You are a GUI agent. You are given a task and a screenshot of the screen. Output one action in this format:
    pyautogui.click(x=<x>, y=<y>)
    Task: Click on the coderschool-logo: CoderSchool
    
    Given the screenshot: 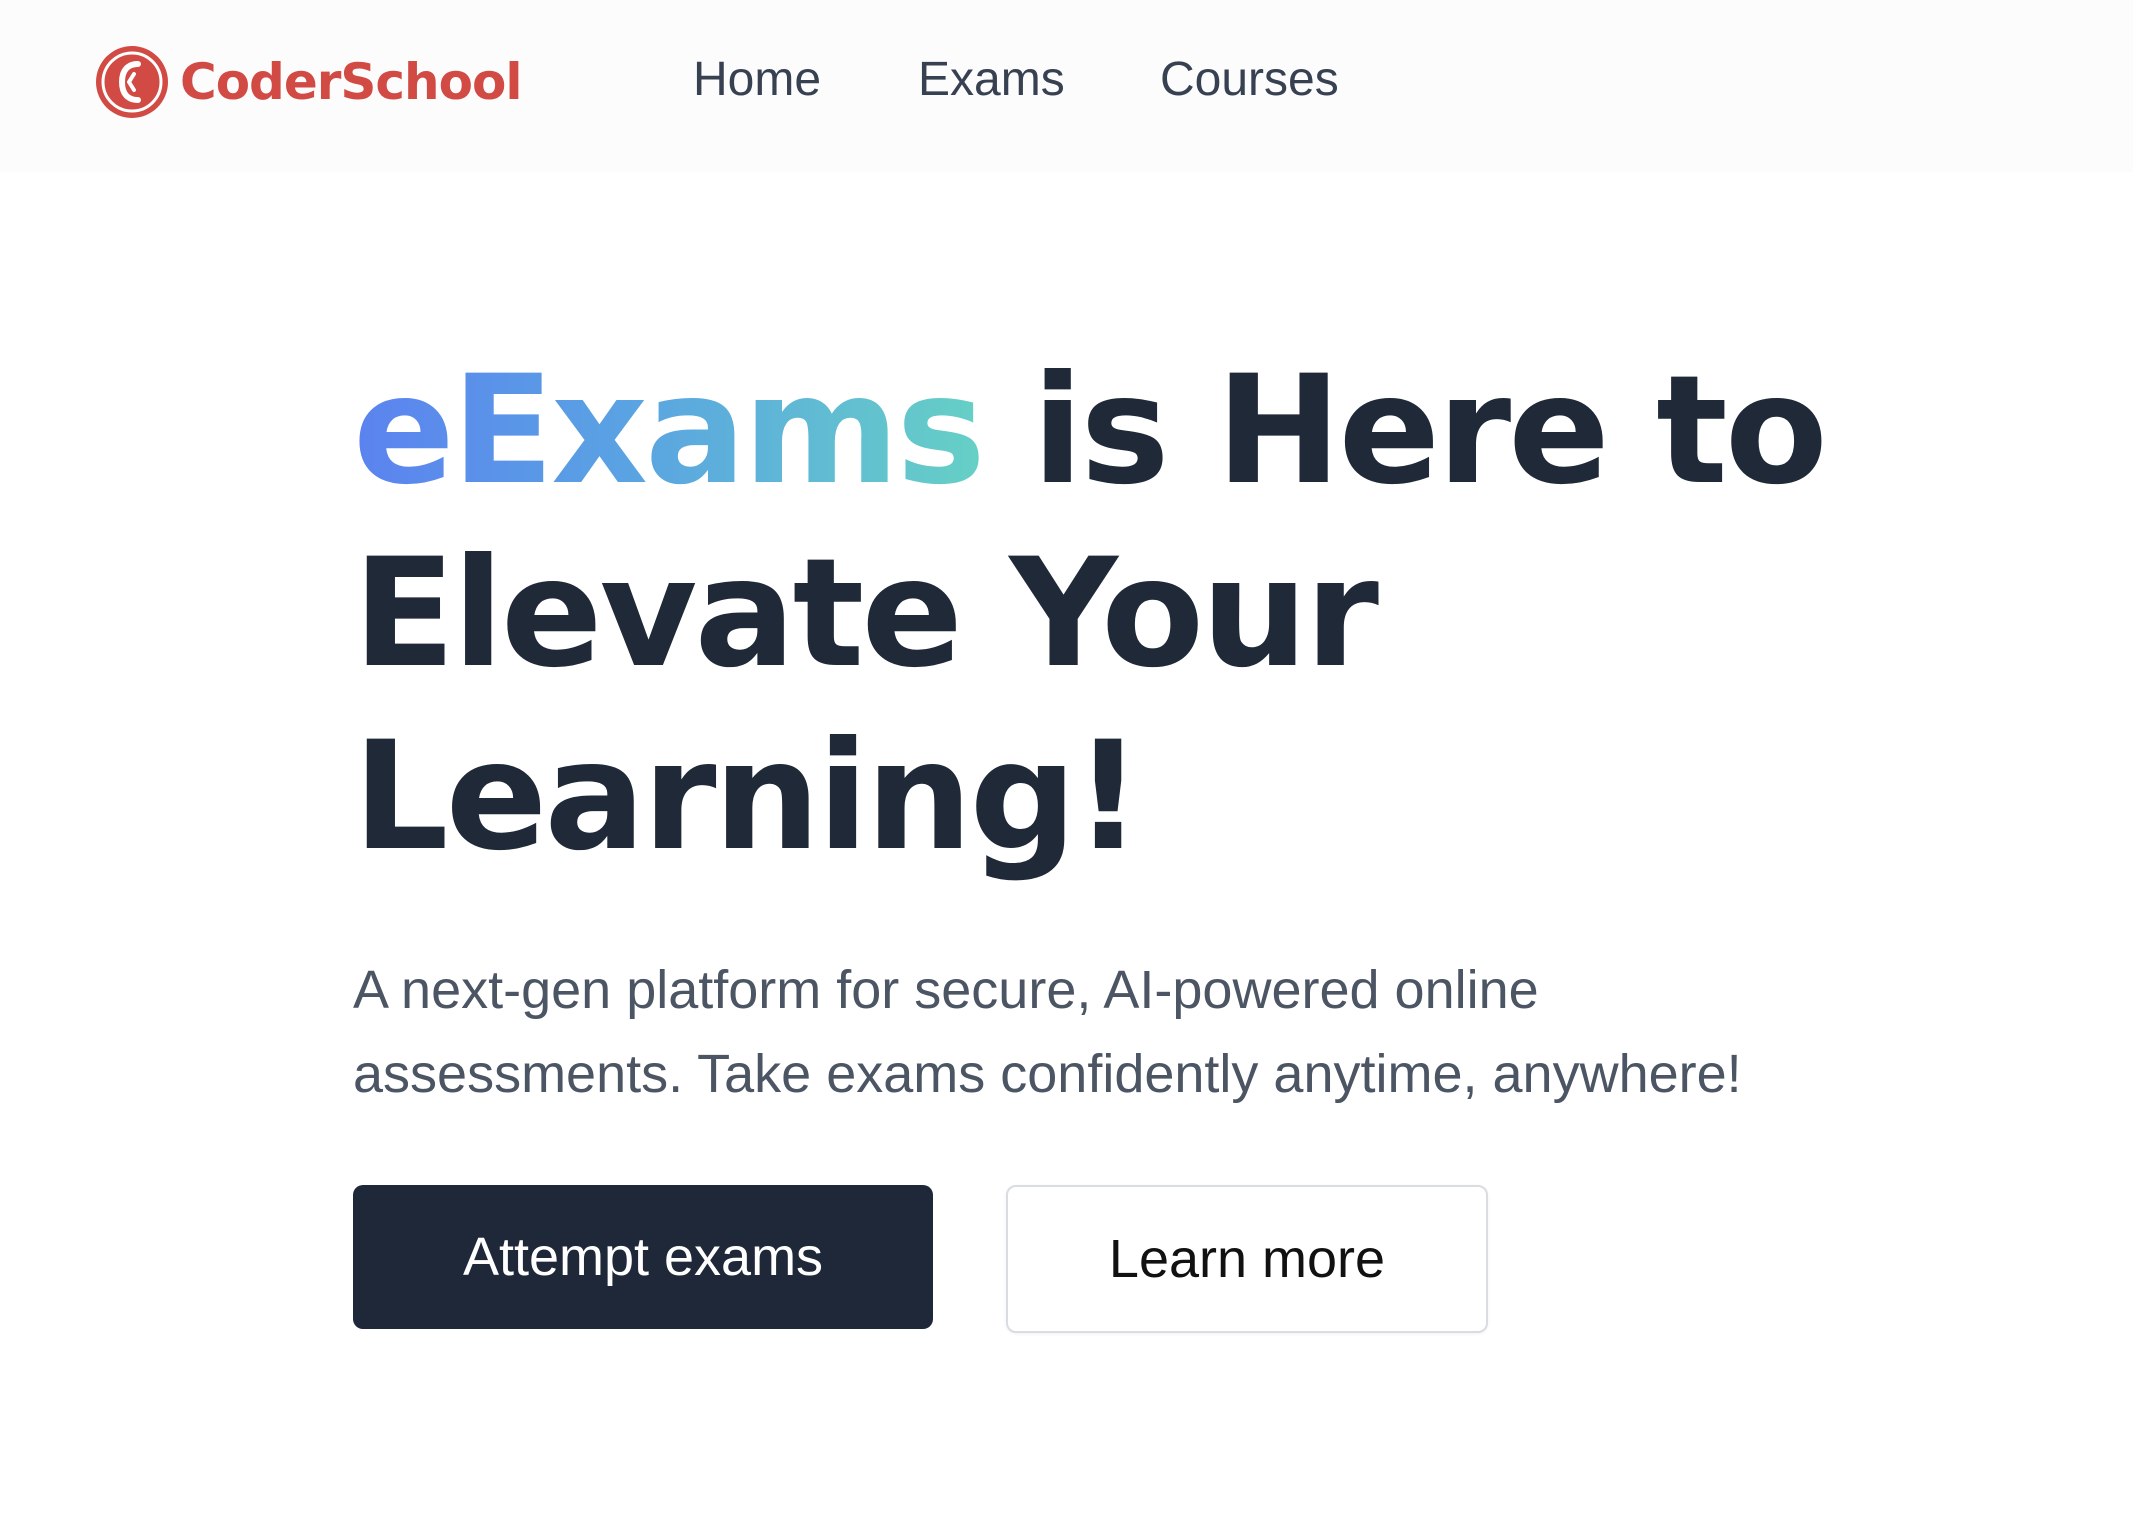 What is the action you would take?
    pyautogui.click(x=308, y=82)
    